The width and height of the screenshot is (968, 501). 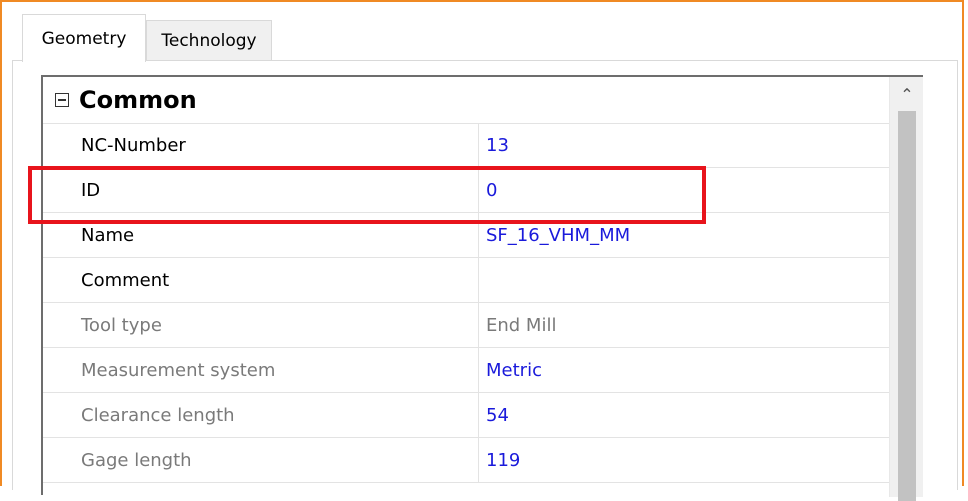 I want to click on property-row-comment: Comment, so click(x=483, y=280).